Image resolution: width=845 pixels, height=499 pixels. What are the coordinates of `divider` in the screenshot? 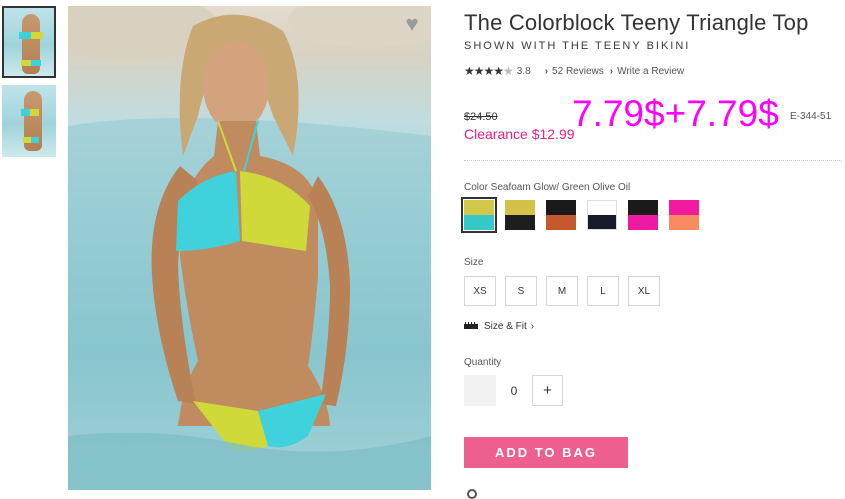 It's located at (653, 160).